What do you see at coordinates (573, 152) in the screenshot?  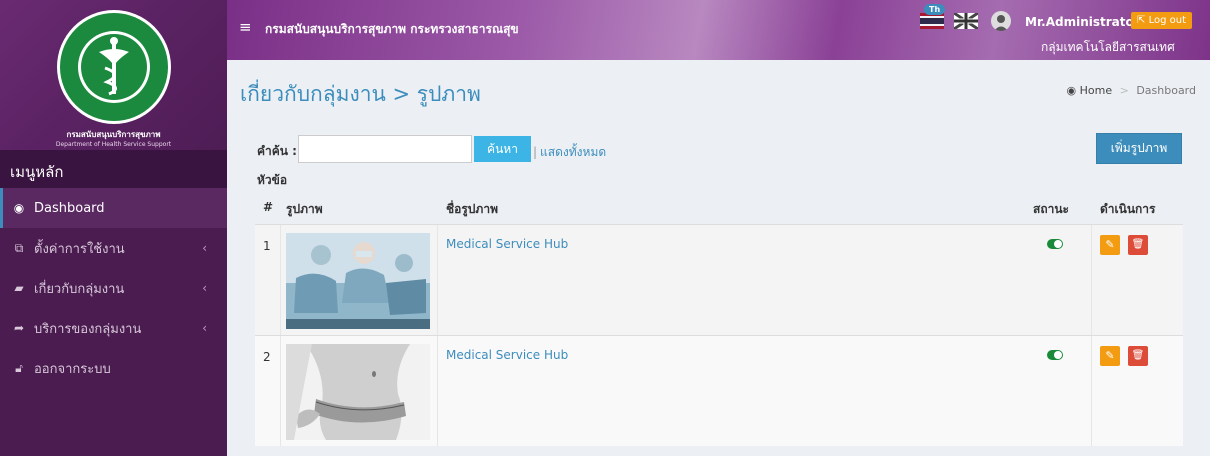 I see `show-all-label: แสดงทั้งหมด` at bounding box center [573, 152].